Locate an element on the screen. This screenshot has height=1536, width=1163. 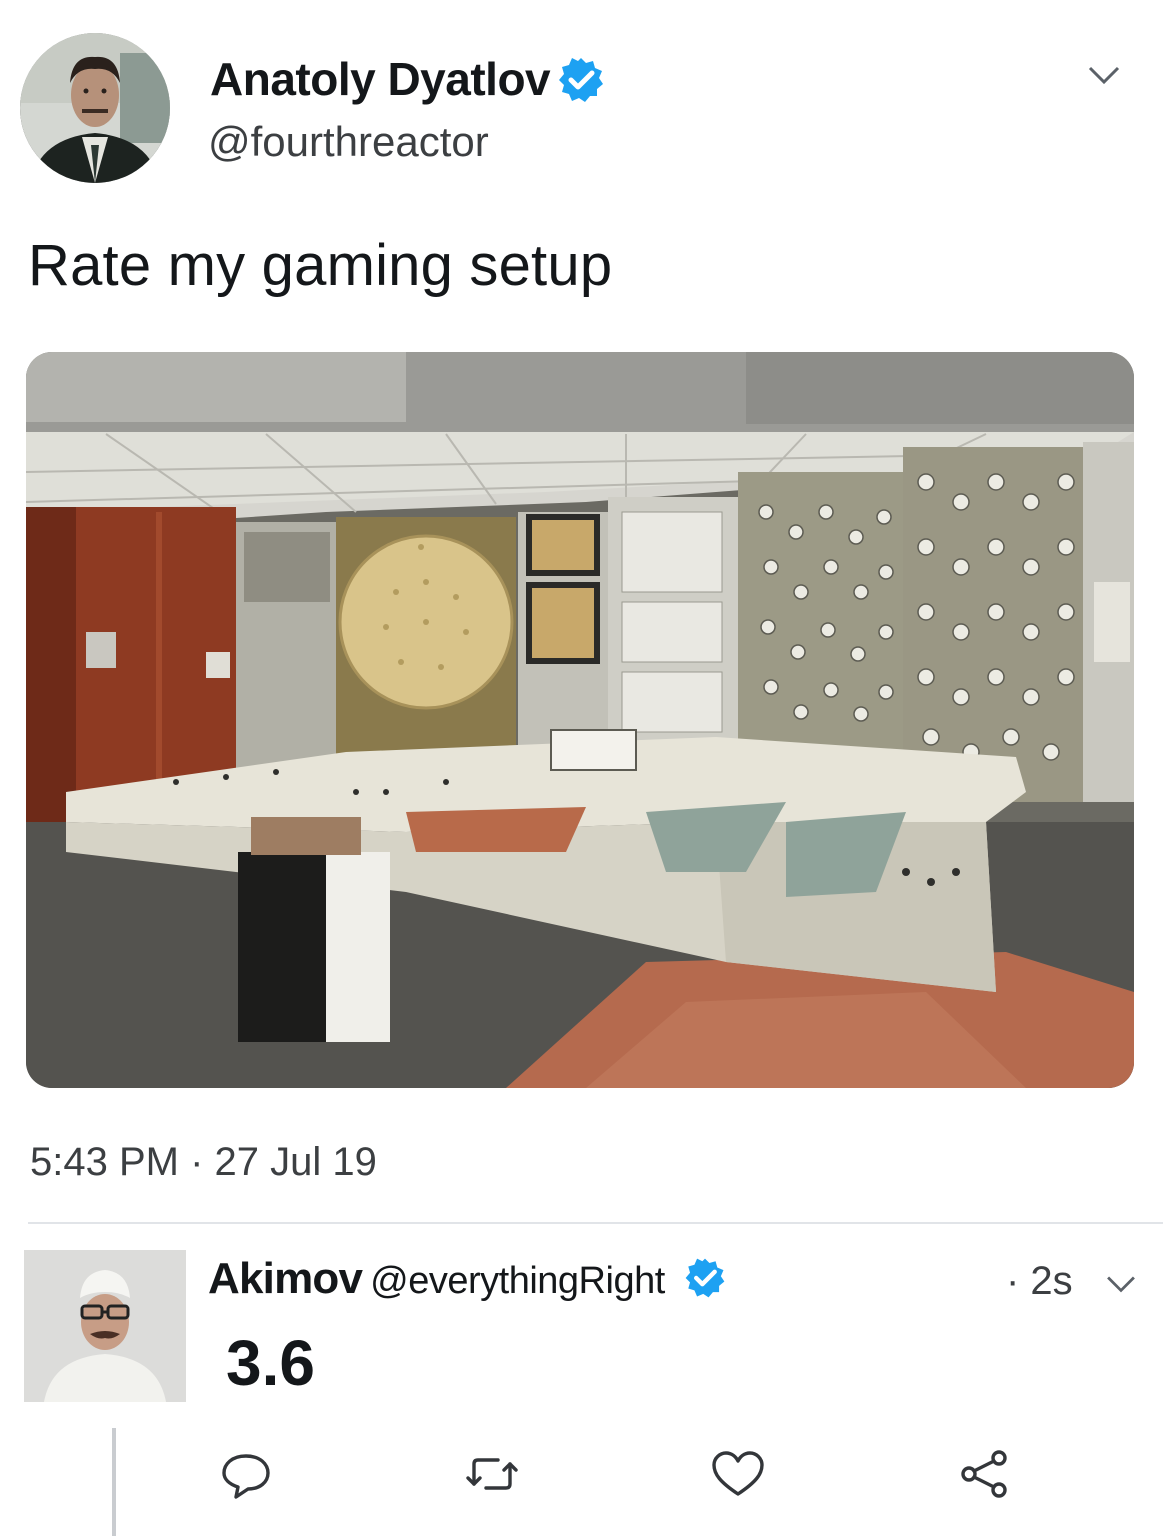
reply-handle: @everythingRight is located at coordinates (517, 1281).